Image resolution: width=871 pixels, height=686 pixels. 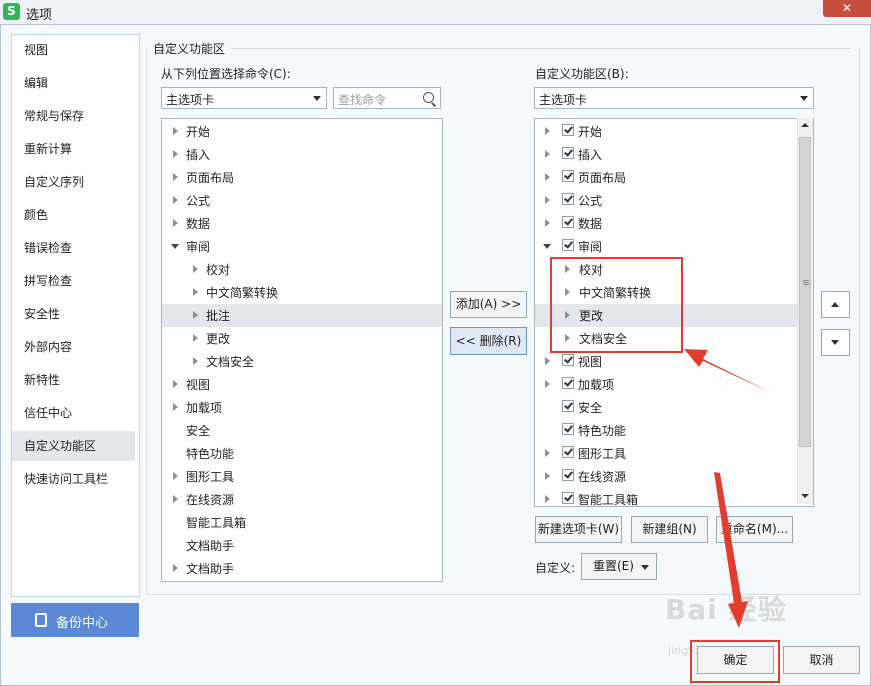 What do you see at coordinates (674, 407) in the screenshot?
I see `ribbon-item-security: 安全` at bounding box center [674, 407].